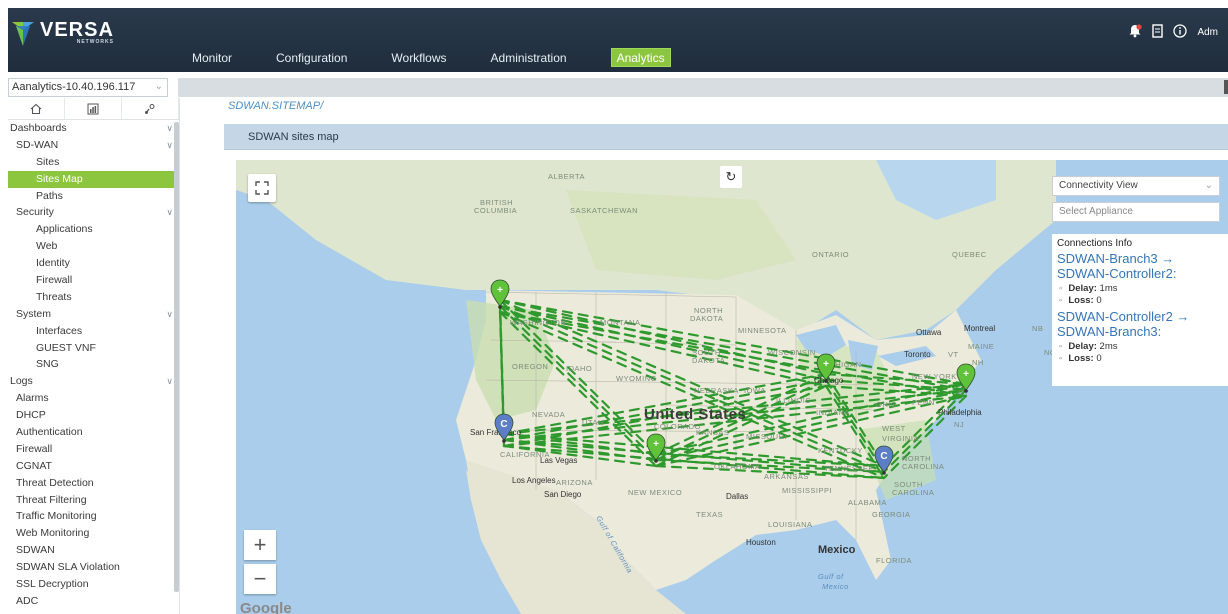 This screenshot has height=614, width=1228. I want to click on sidebar-item-label: SNG, so click(47, 364).